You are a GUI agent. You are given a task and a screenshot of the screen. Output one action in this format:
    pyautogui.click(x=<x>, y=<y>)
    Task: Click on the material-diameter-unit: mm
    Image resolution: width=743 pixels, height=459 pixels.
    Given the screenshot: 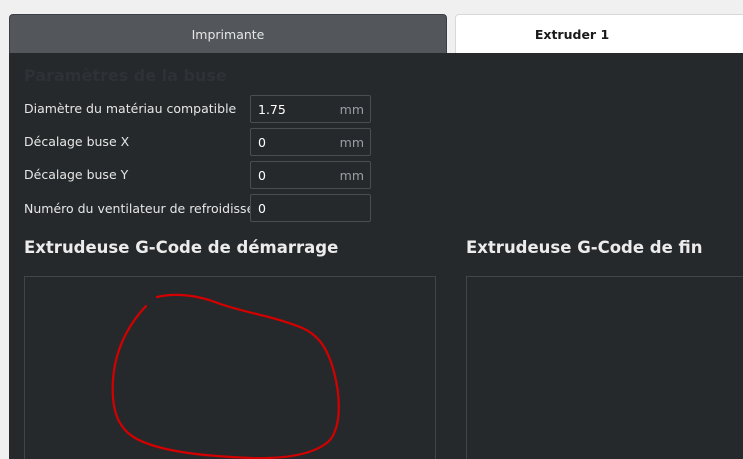 What is the action you would take?
    pyautogui.click(x=351, y=109)
    